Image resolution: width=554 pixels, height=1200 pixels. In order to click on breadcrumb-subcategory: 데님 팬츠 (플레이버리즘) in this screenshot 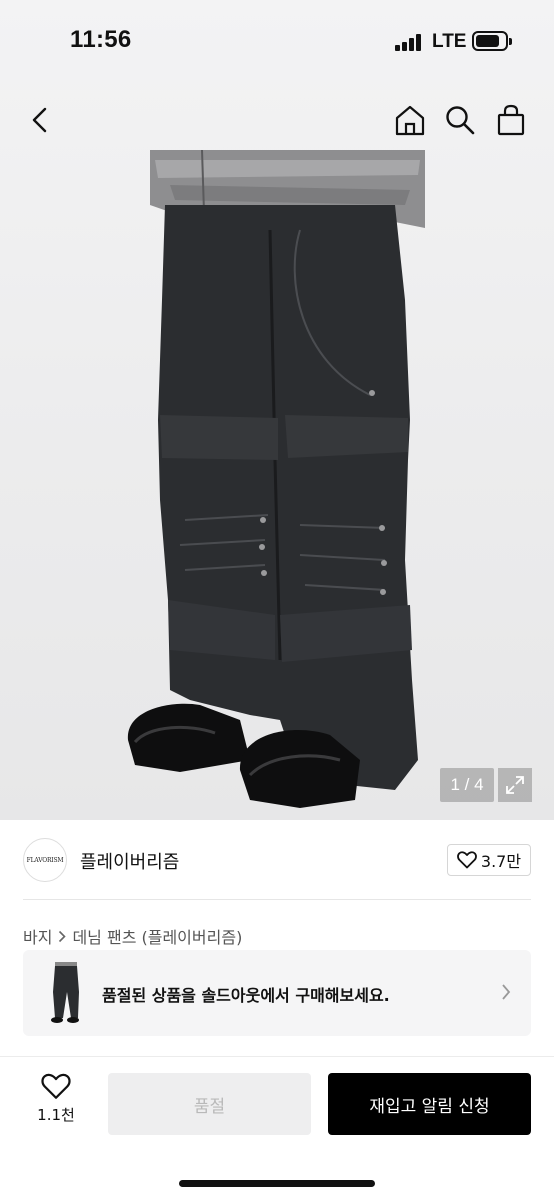, I will do `click(157, 936)`.